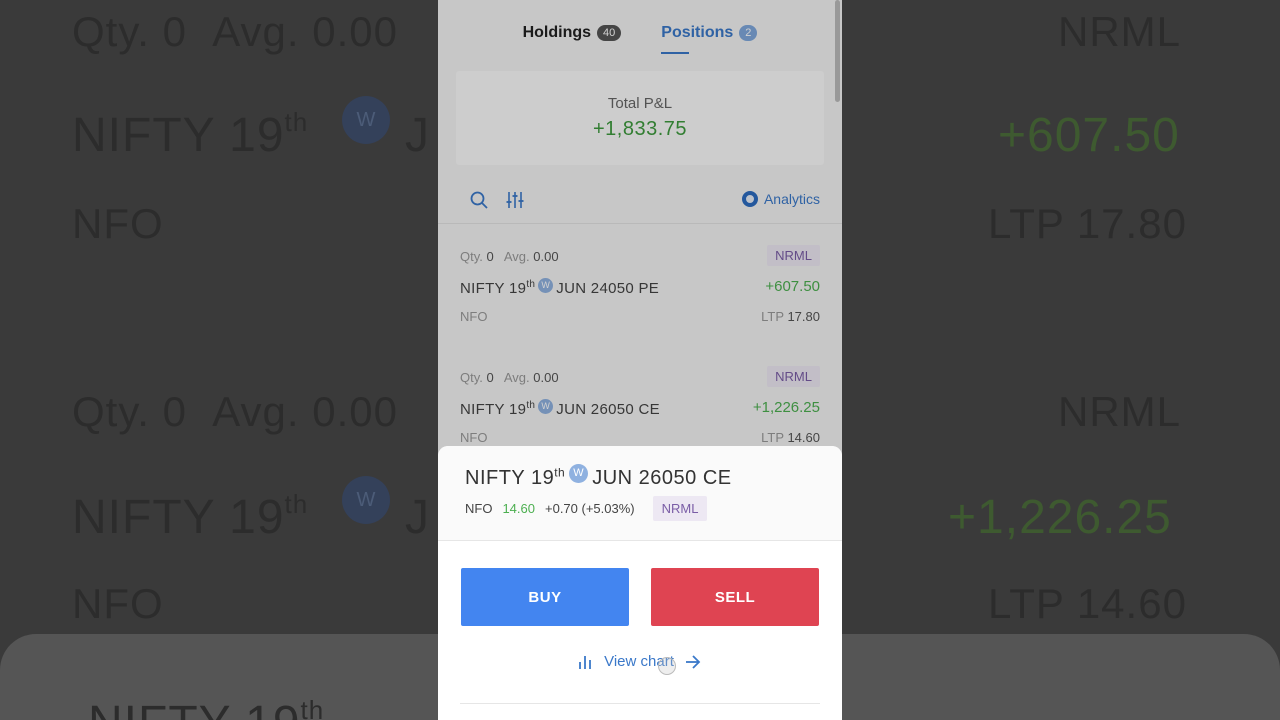 This screenshot has height=720, width=1280. I want to click on bg-name-text-2: NIFTY 19th, so click(190, 516).